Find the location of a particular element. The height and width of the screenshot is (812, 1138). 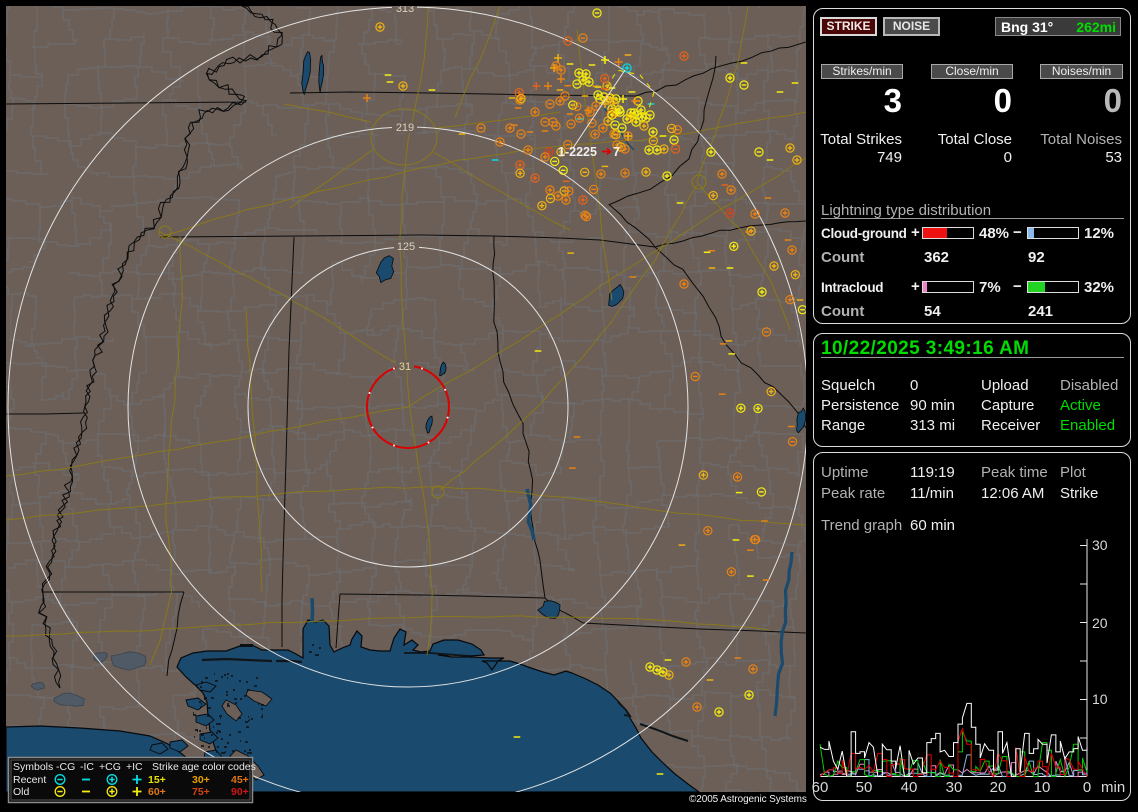

svg-text: 1-2225 is located at coordinates (577, 152).